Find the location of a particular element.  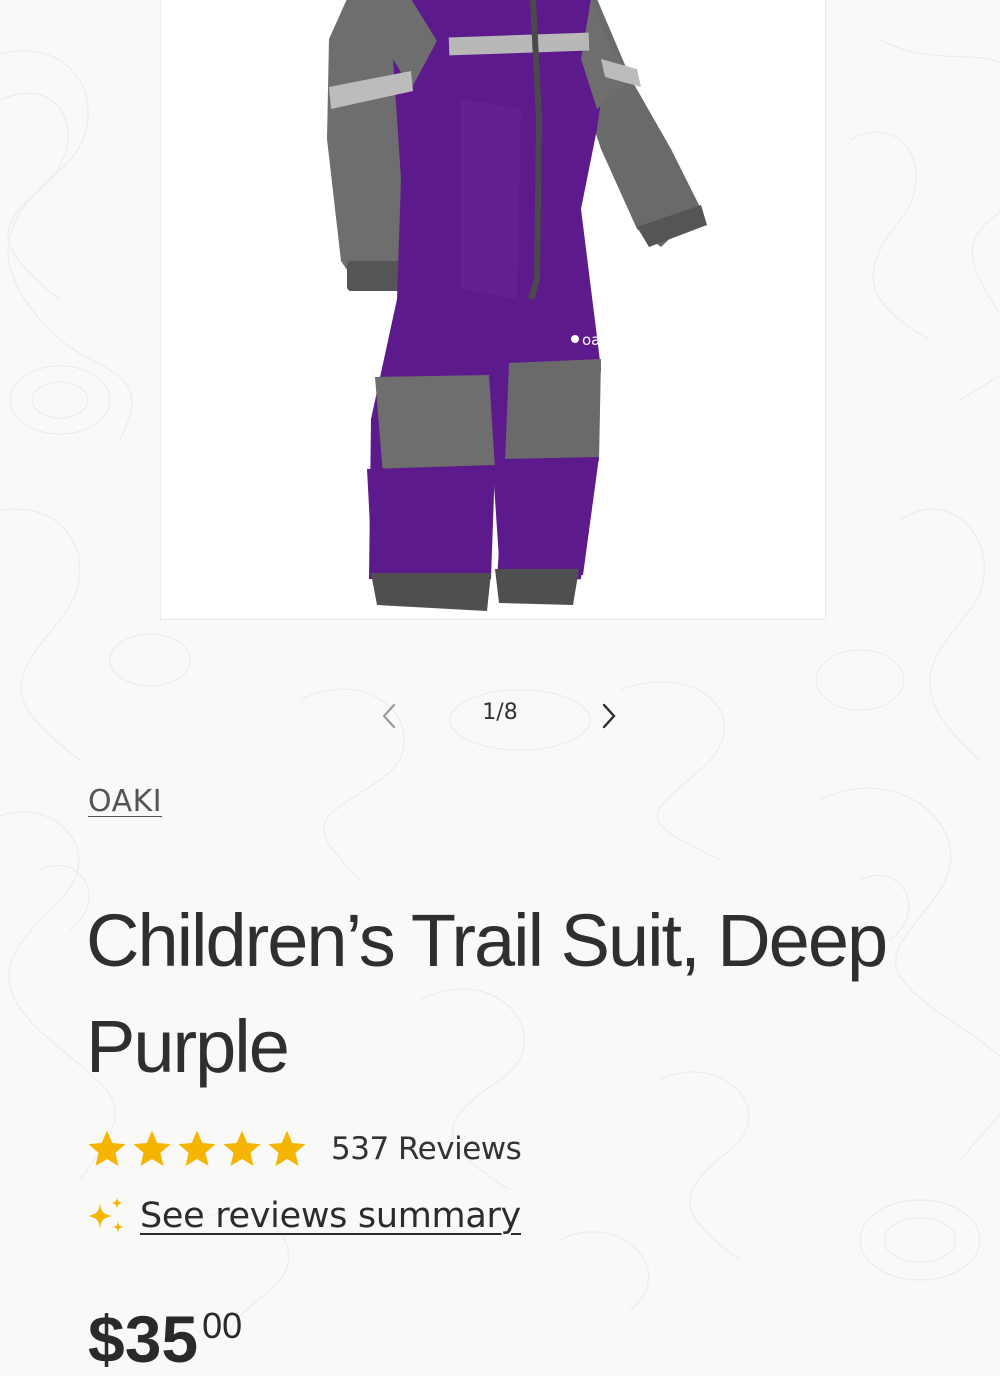

price-cents: 00 is located at coordinates (222, 1325).